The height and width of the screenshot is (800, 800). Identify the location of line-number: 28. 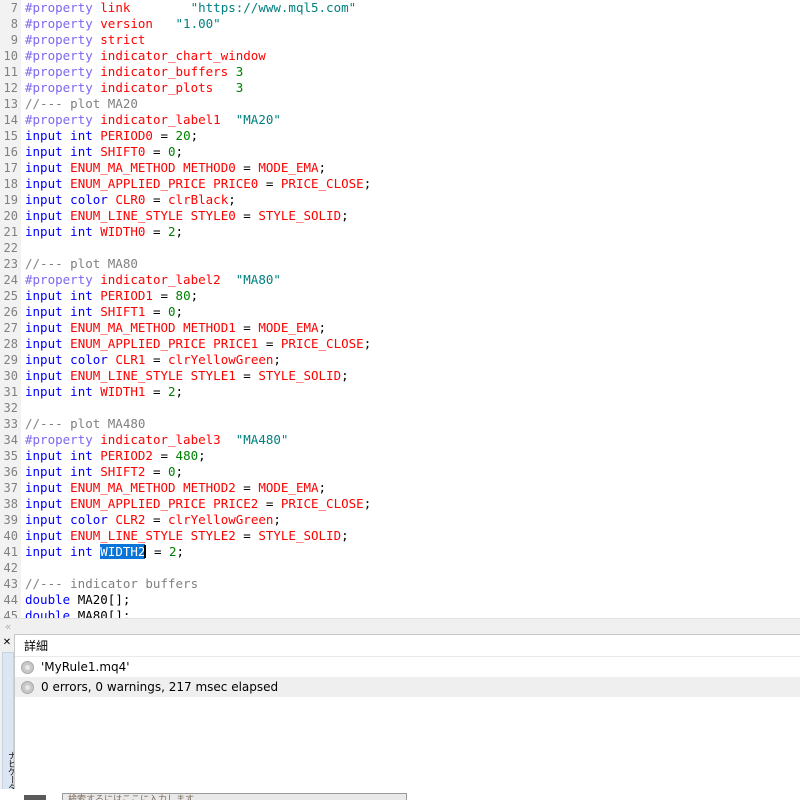
(10, 344).